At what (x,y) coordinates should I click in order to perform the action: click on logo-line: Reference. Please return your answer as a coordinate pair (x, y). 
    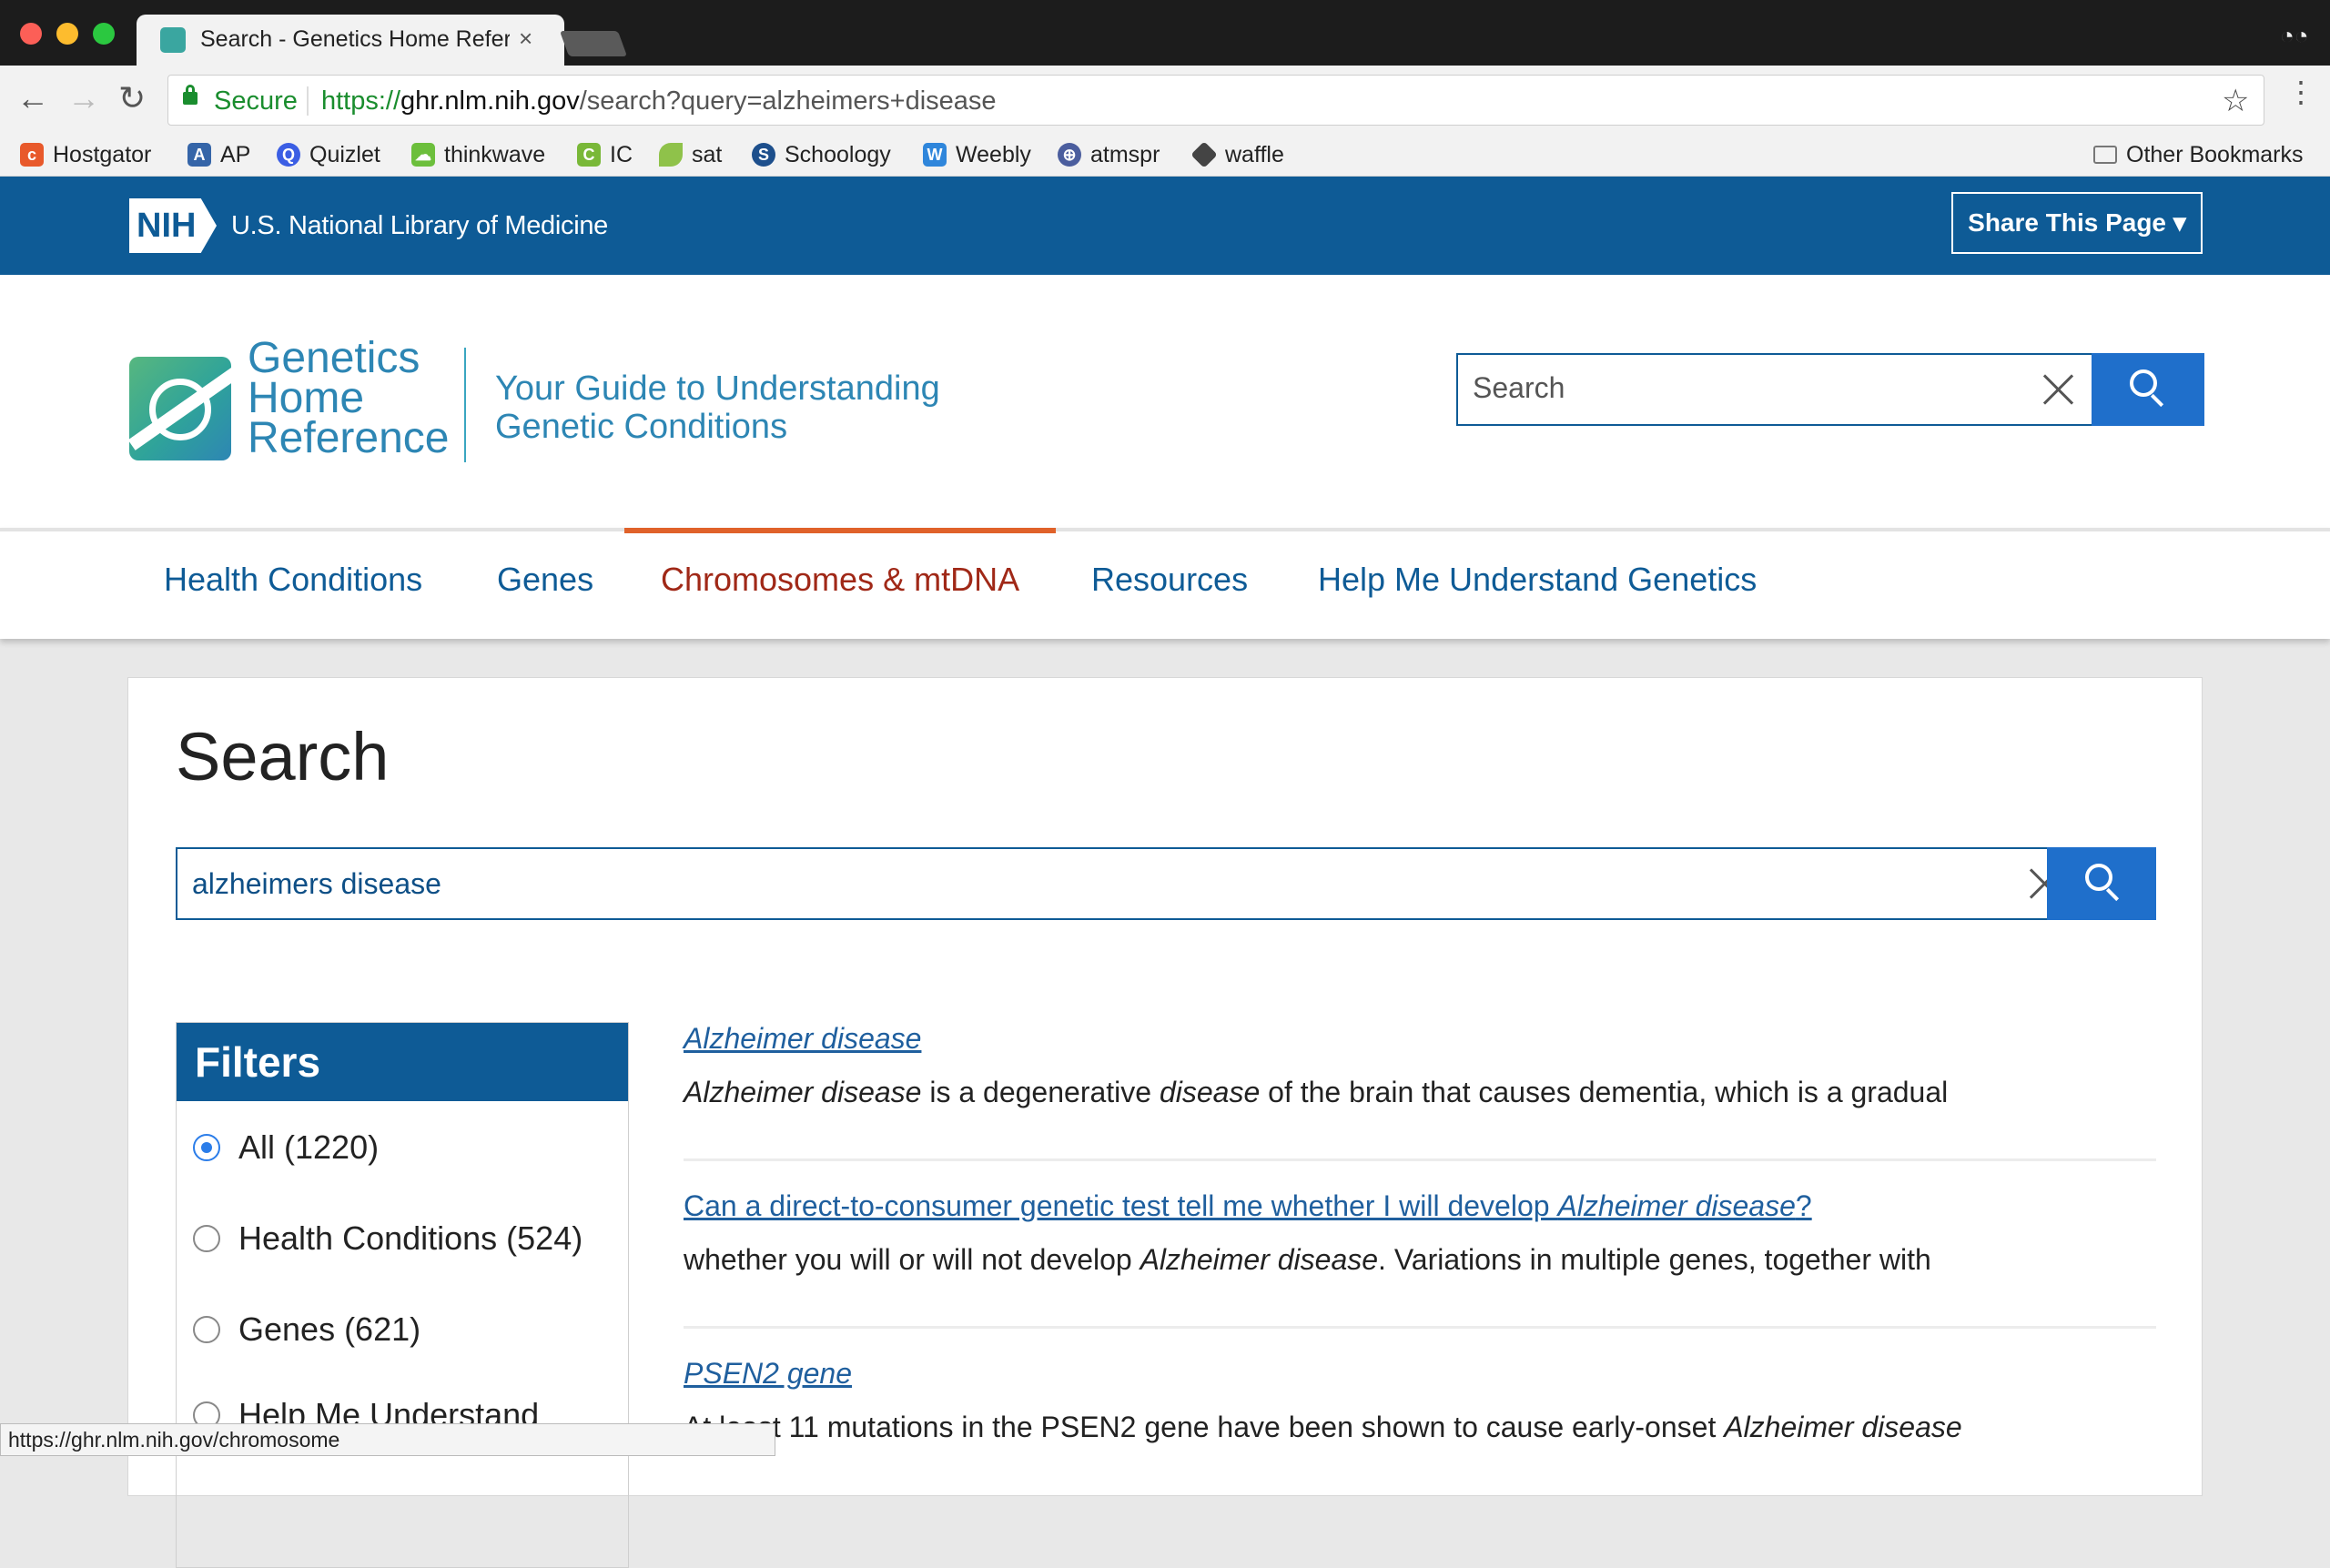
    Looking at the image, I should click on (349, 438).